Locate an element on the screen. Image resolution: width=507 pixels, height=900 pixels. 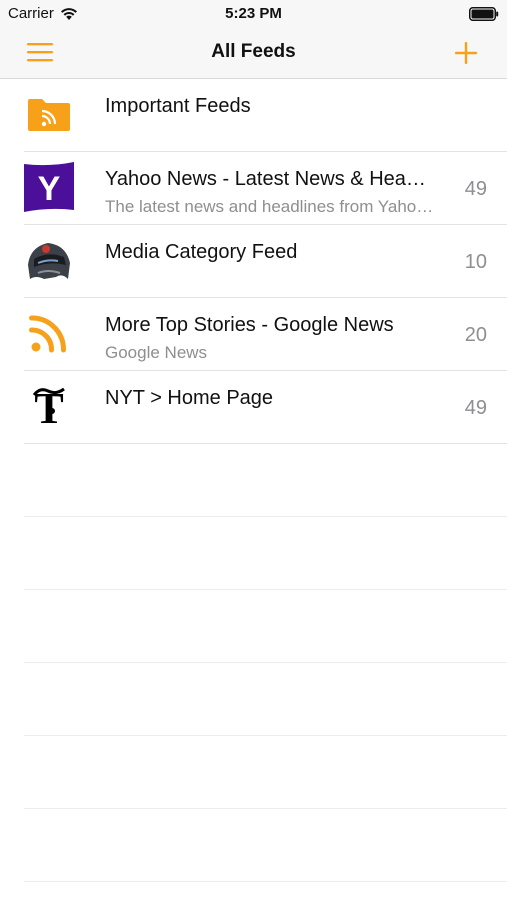
feed-title: More Top Stories - Google News is located at coordinates (249, 325).